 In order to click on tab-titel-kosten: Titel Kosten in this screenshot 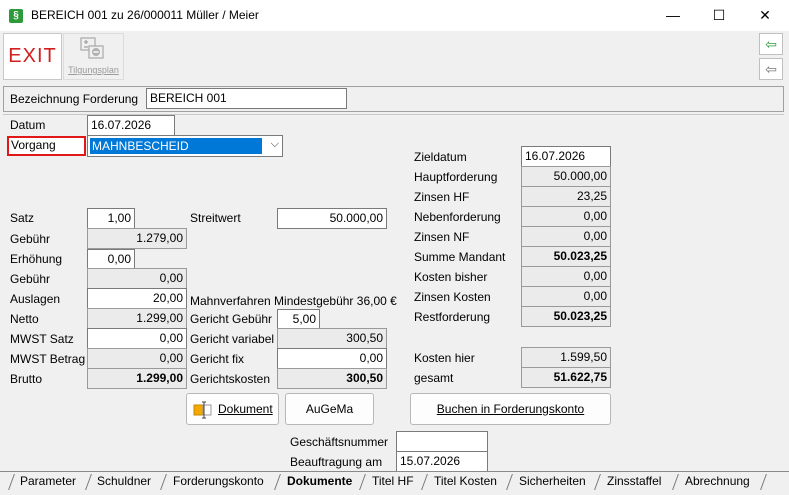, I will do `click(465, 481)`.